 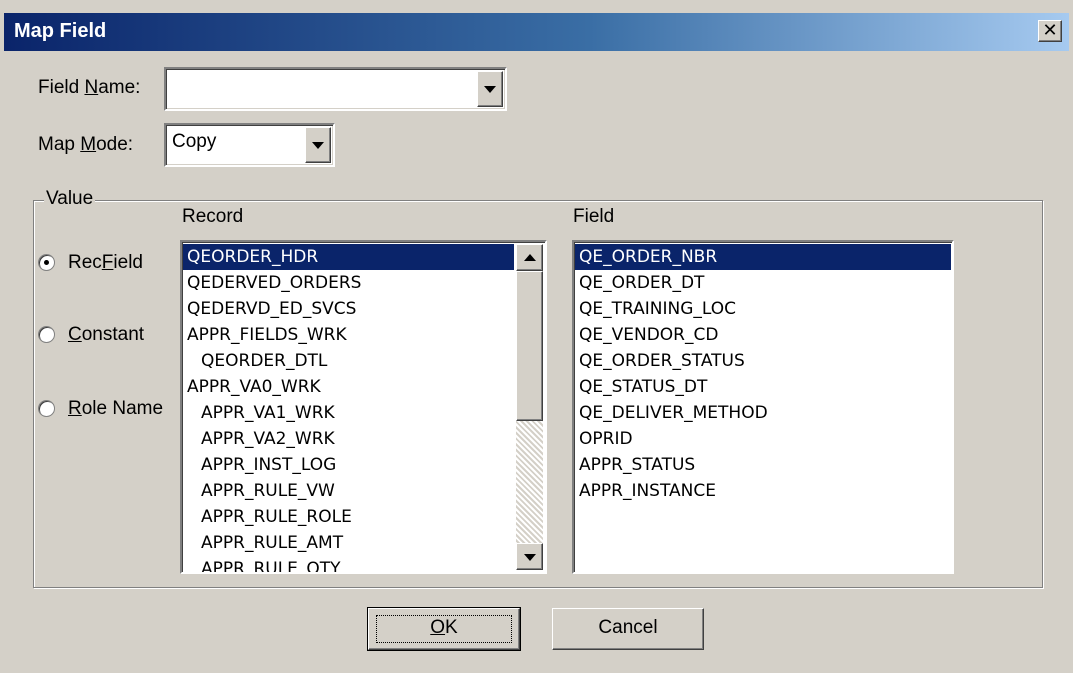 I want to click on record-list-header: Record, so click(x=213, y=216).